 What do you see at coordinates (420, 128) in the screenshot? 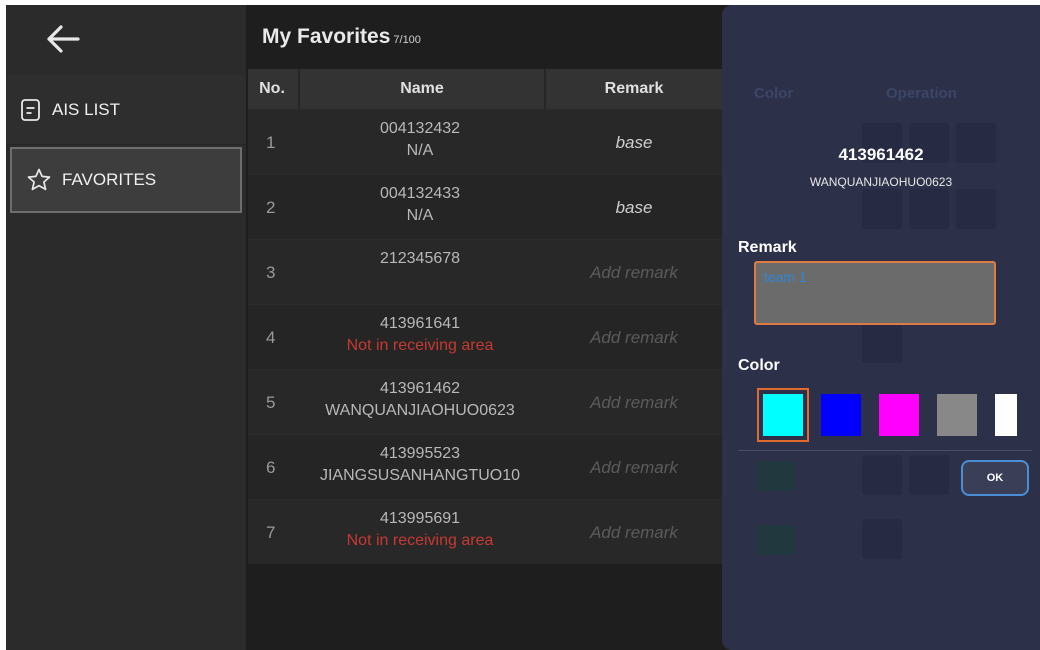
I see `row-mmsi: 004132432` at bounding box center [420, 128].